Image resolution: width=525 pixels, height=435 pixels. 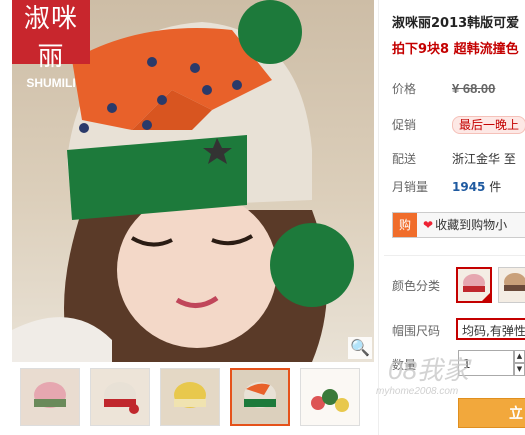 I want to click on shipping-row: 配送 浙江金华 至, so click(x=454, y=158).